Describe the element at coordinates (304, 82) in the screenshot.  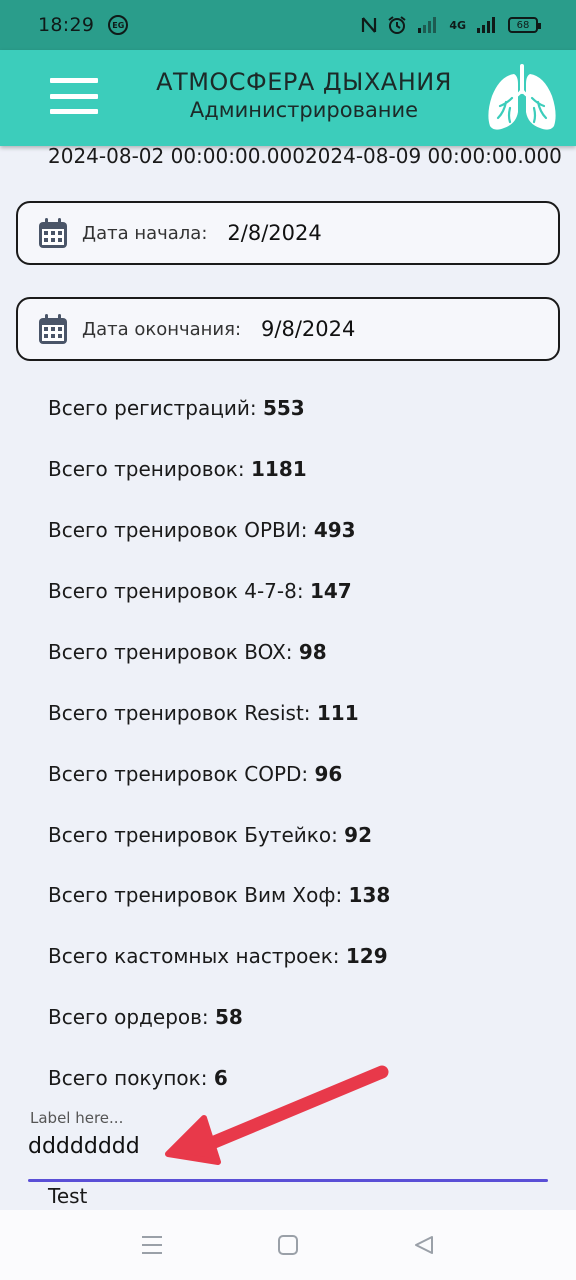
I see `app-title: АТМОСФЕРА ДЫХАНИЯ` at that location.